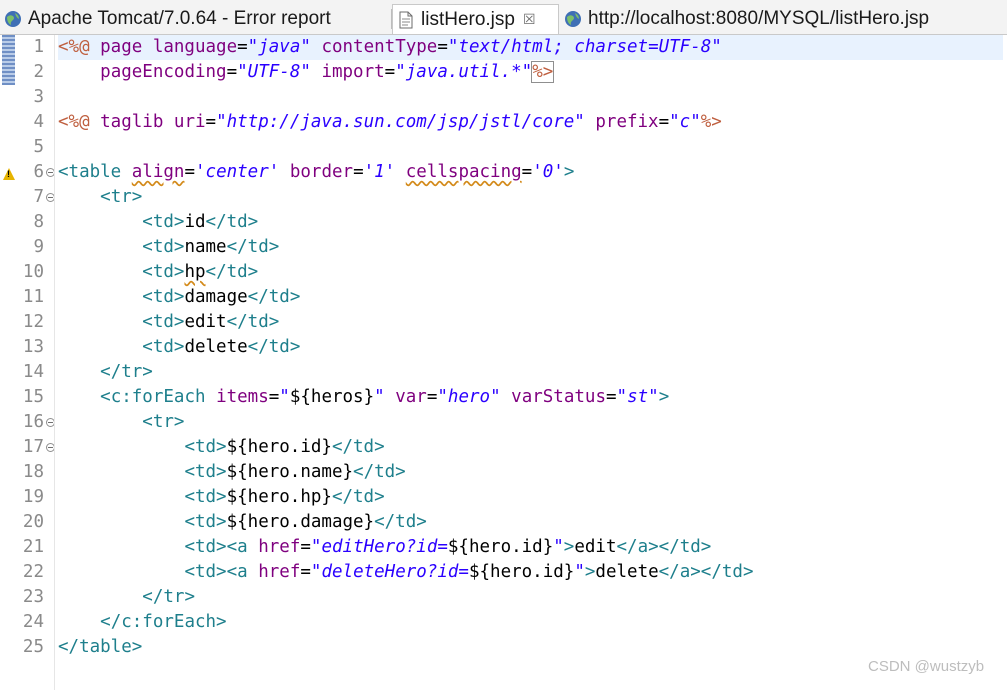 This screenshot has width=1007, height=690. Describe the element at coordinates (584, 47) in the screenshot. I see `attr-value: "text/html; charset=UTF-8"` at that location.